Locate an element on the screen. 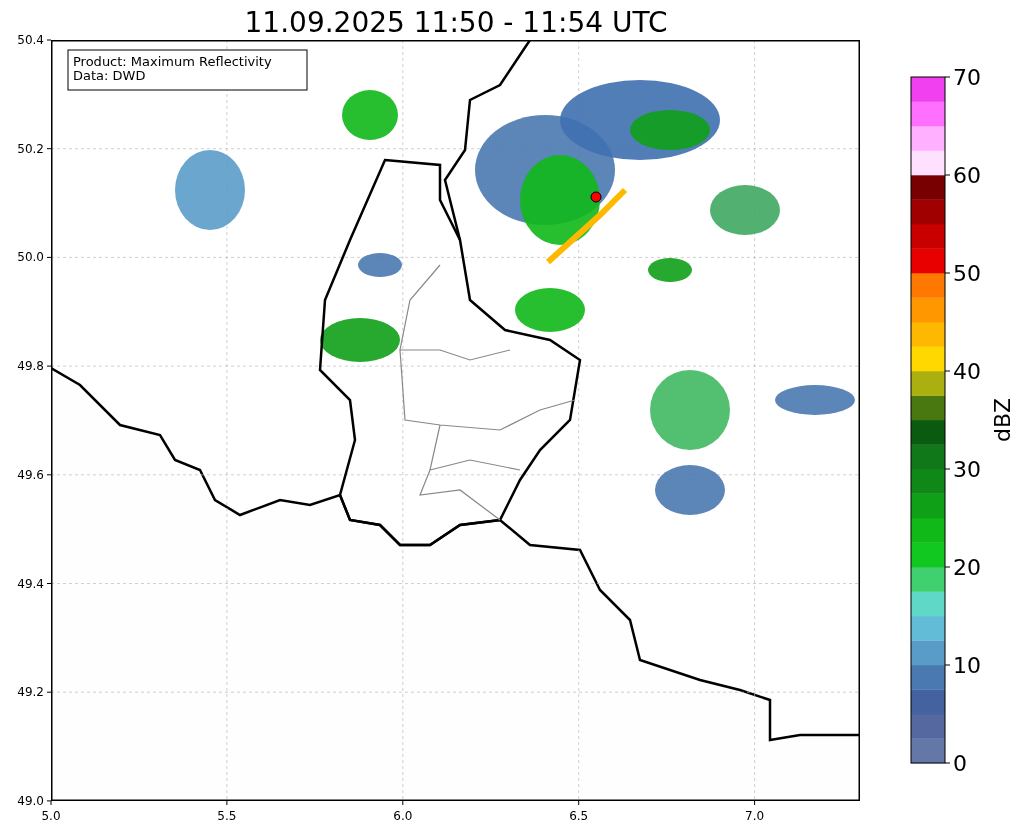 This screenshot has width=1023, height=834. legend-text: Data: DWD is located at coordinates (109, 75).